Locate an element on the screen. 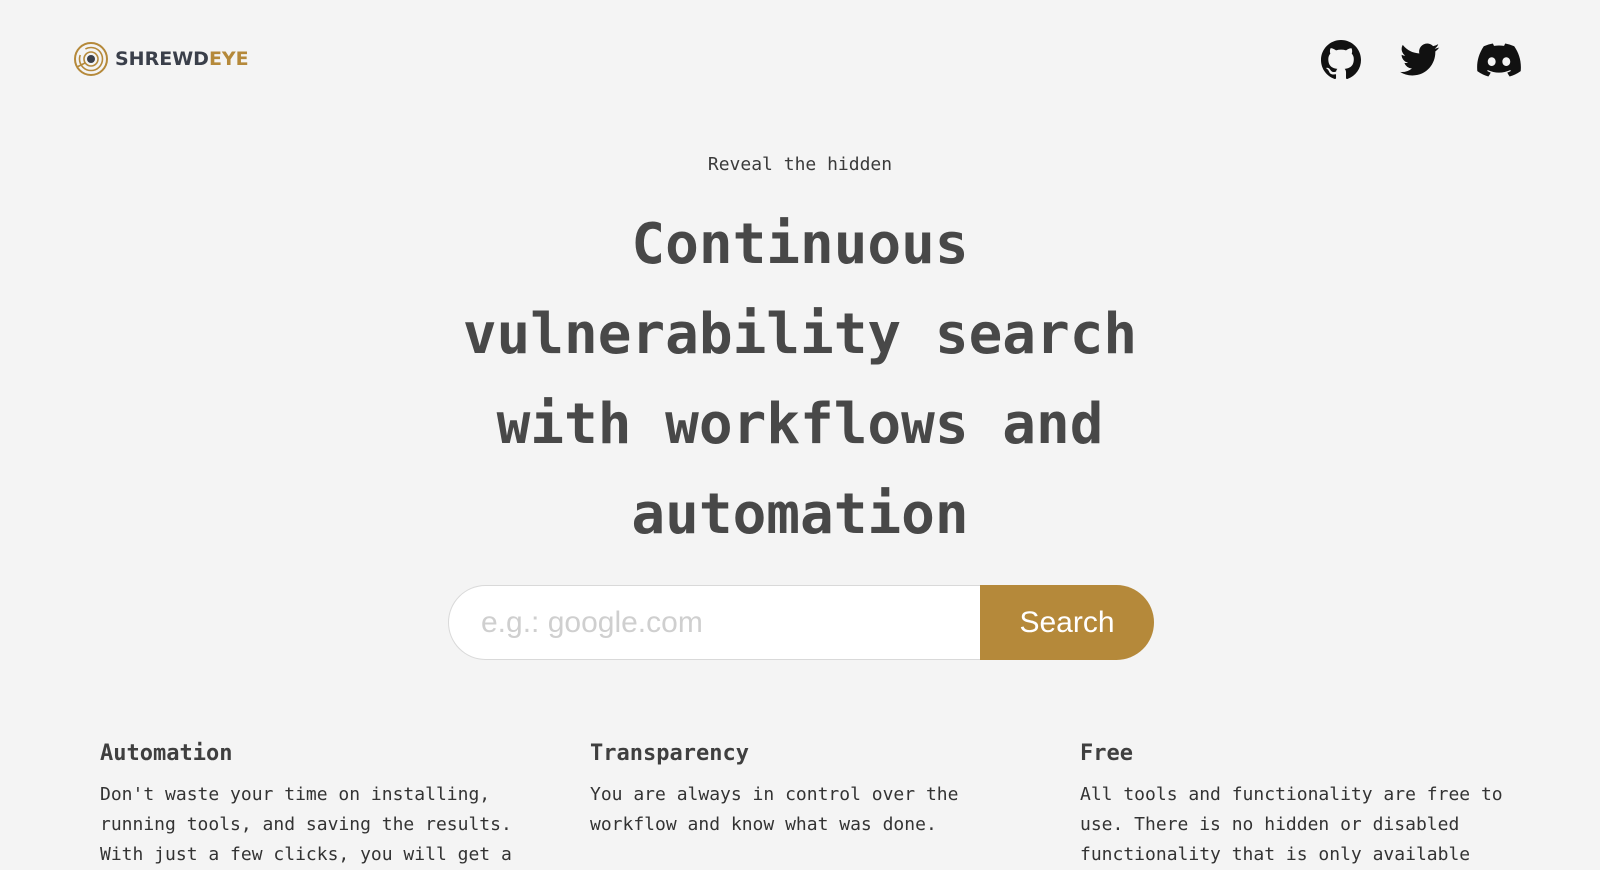  github-link is located at coordinates (1341, 60).